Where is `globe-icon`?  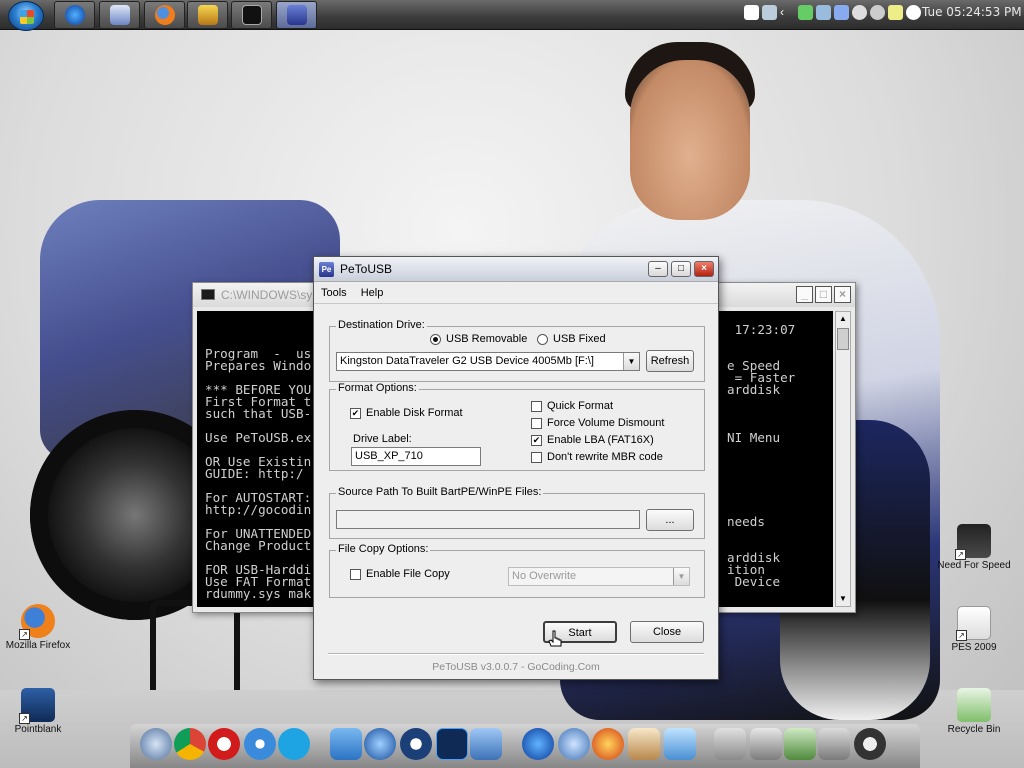 globe-icon is located at coordinates (74, 15).